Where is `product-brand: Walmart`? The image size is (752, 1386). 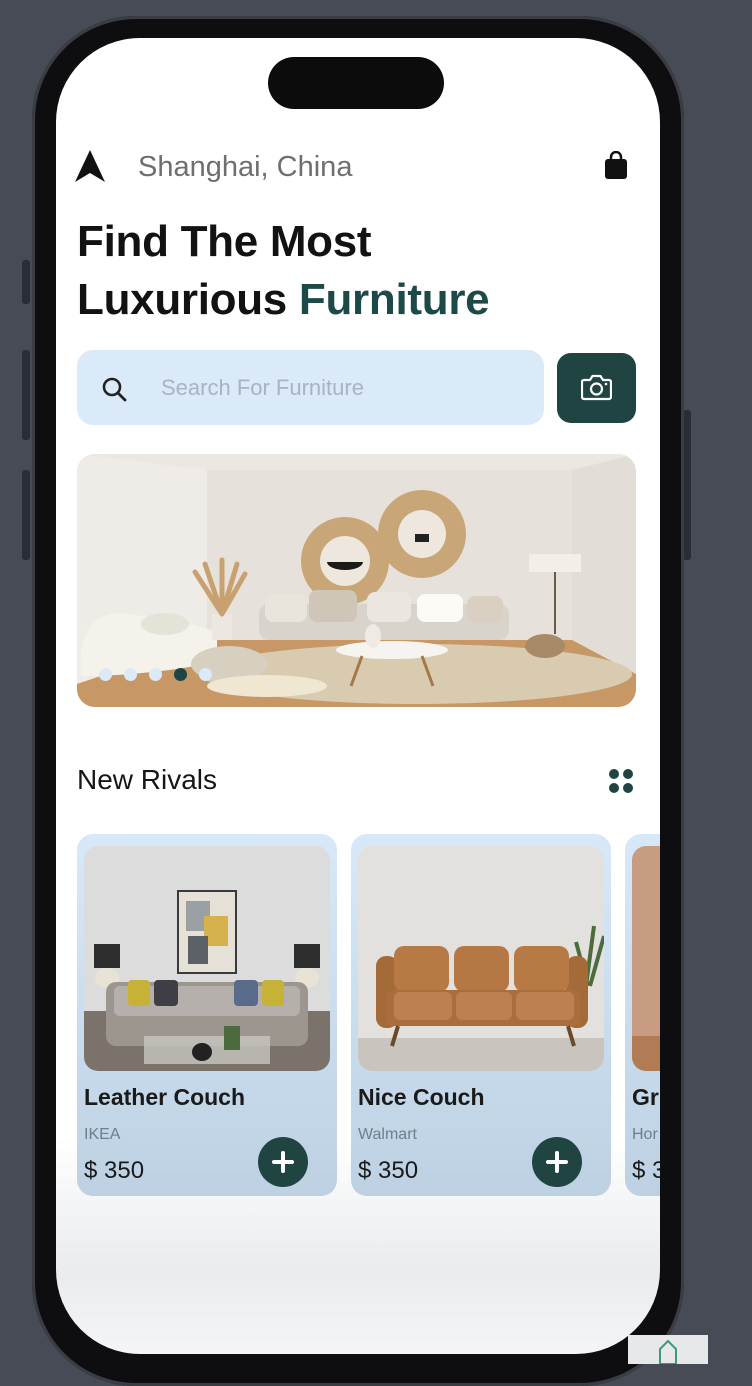
product-brand: Walmart is located at coordinates (387, 1134).